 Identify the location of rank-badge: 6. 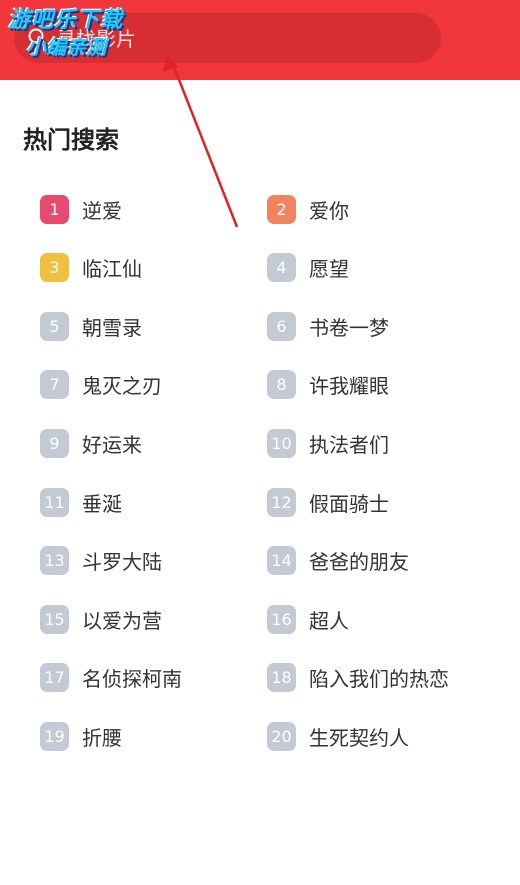
(281, 326).